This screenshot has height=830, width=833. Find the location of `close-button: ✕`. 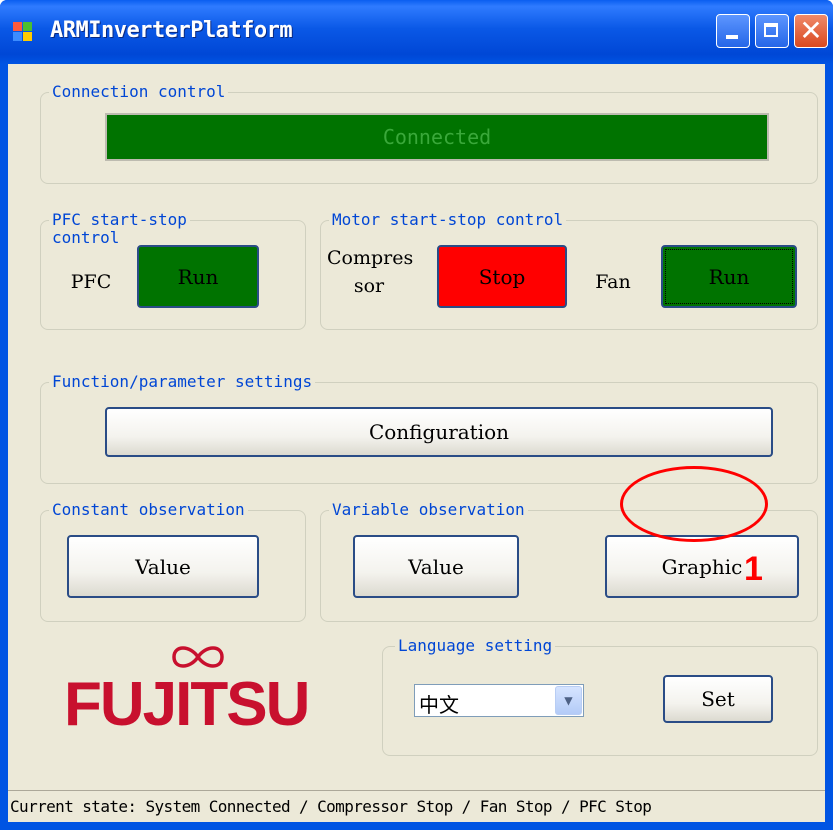

close-button: ✕ is located at coordinates (811, 31).